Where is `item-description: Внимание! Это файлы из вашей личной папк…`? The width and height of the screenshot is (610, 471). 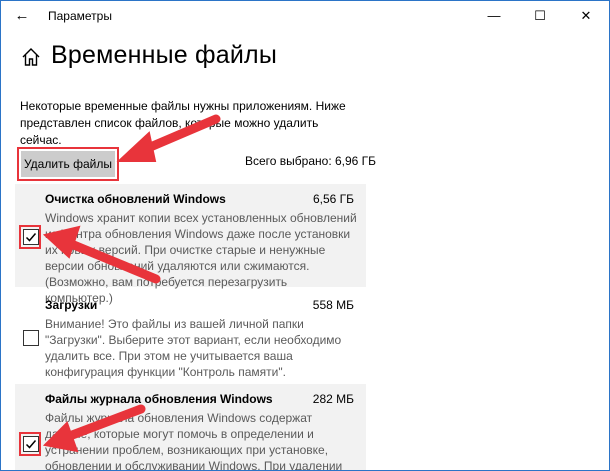 item-description: Внимание! Это файлы из вашей личной папк… is located at coordinates (193, 348).